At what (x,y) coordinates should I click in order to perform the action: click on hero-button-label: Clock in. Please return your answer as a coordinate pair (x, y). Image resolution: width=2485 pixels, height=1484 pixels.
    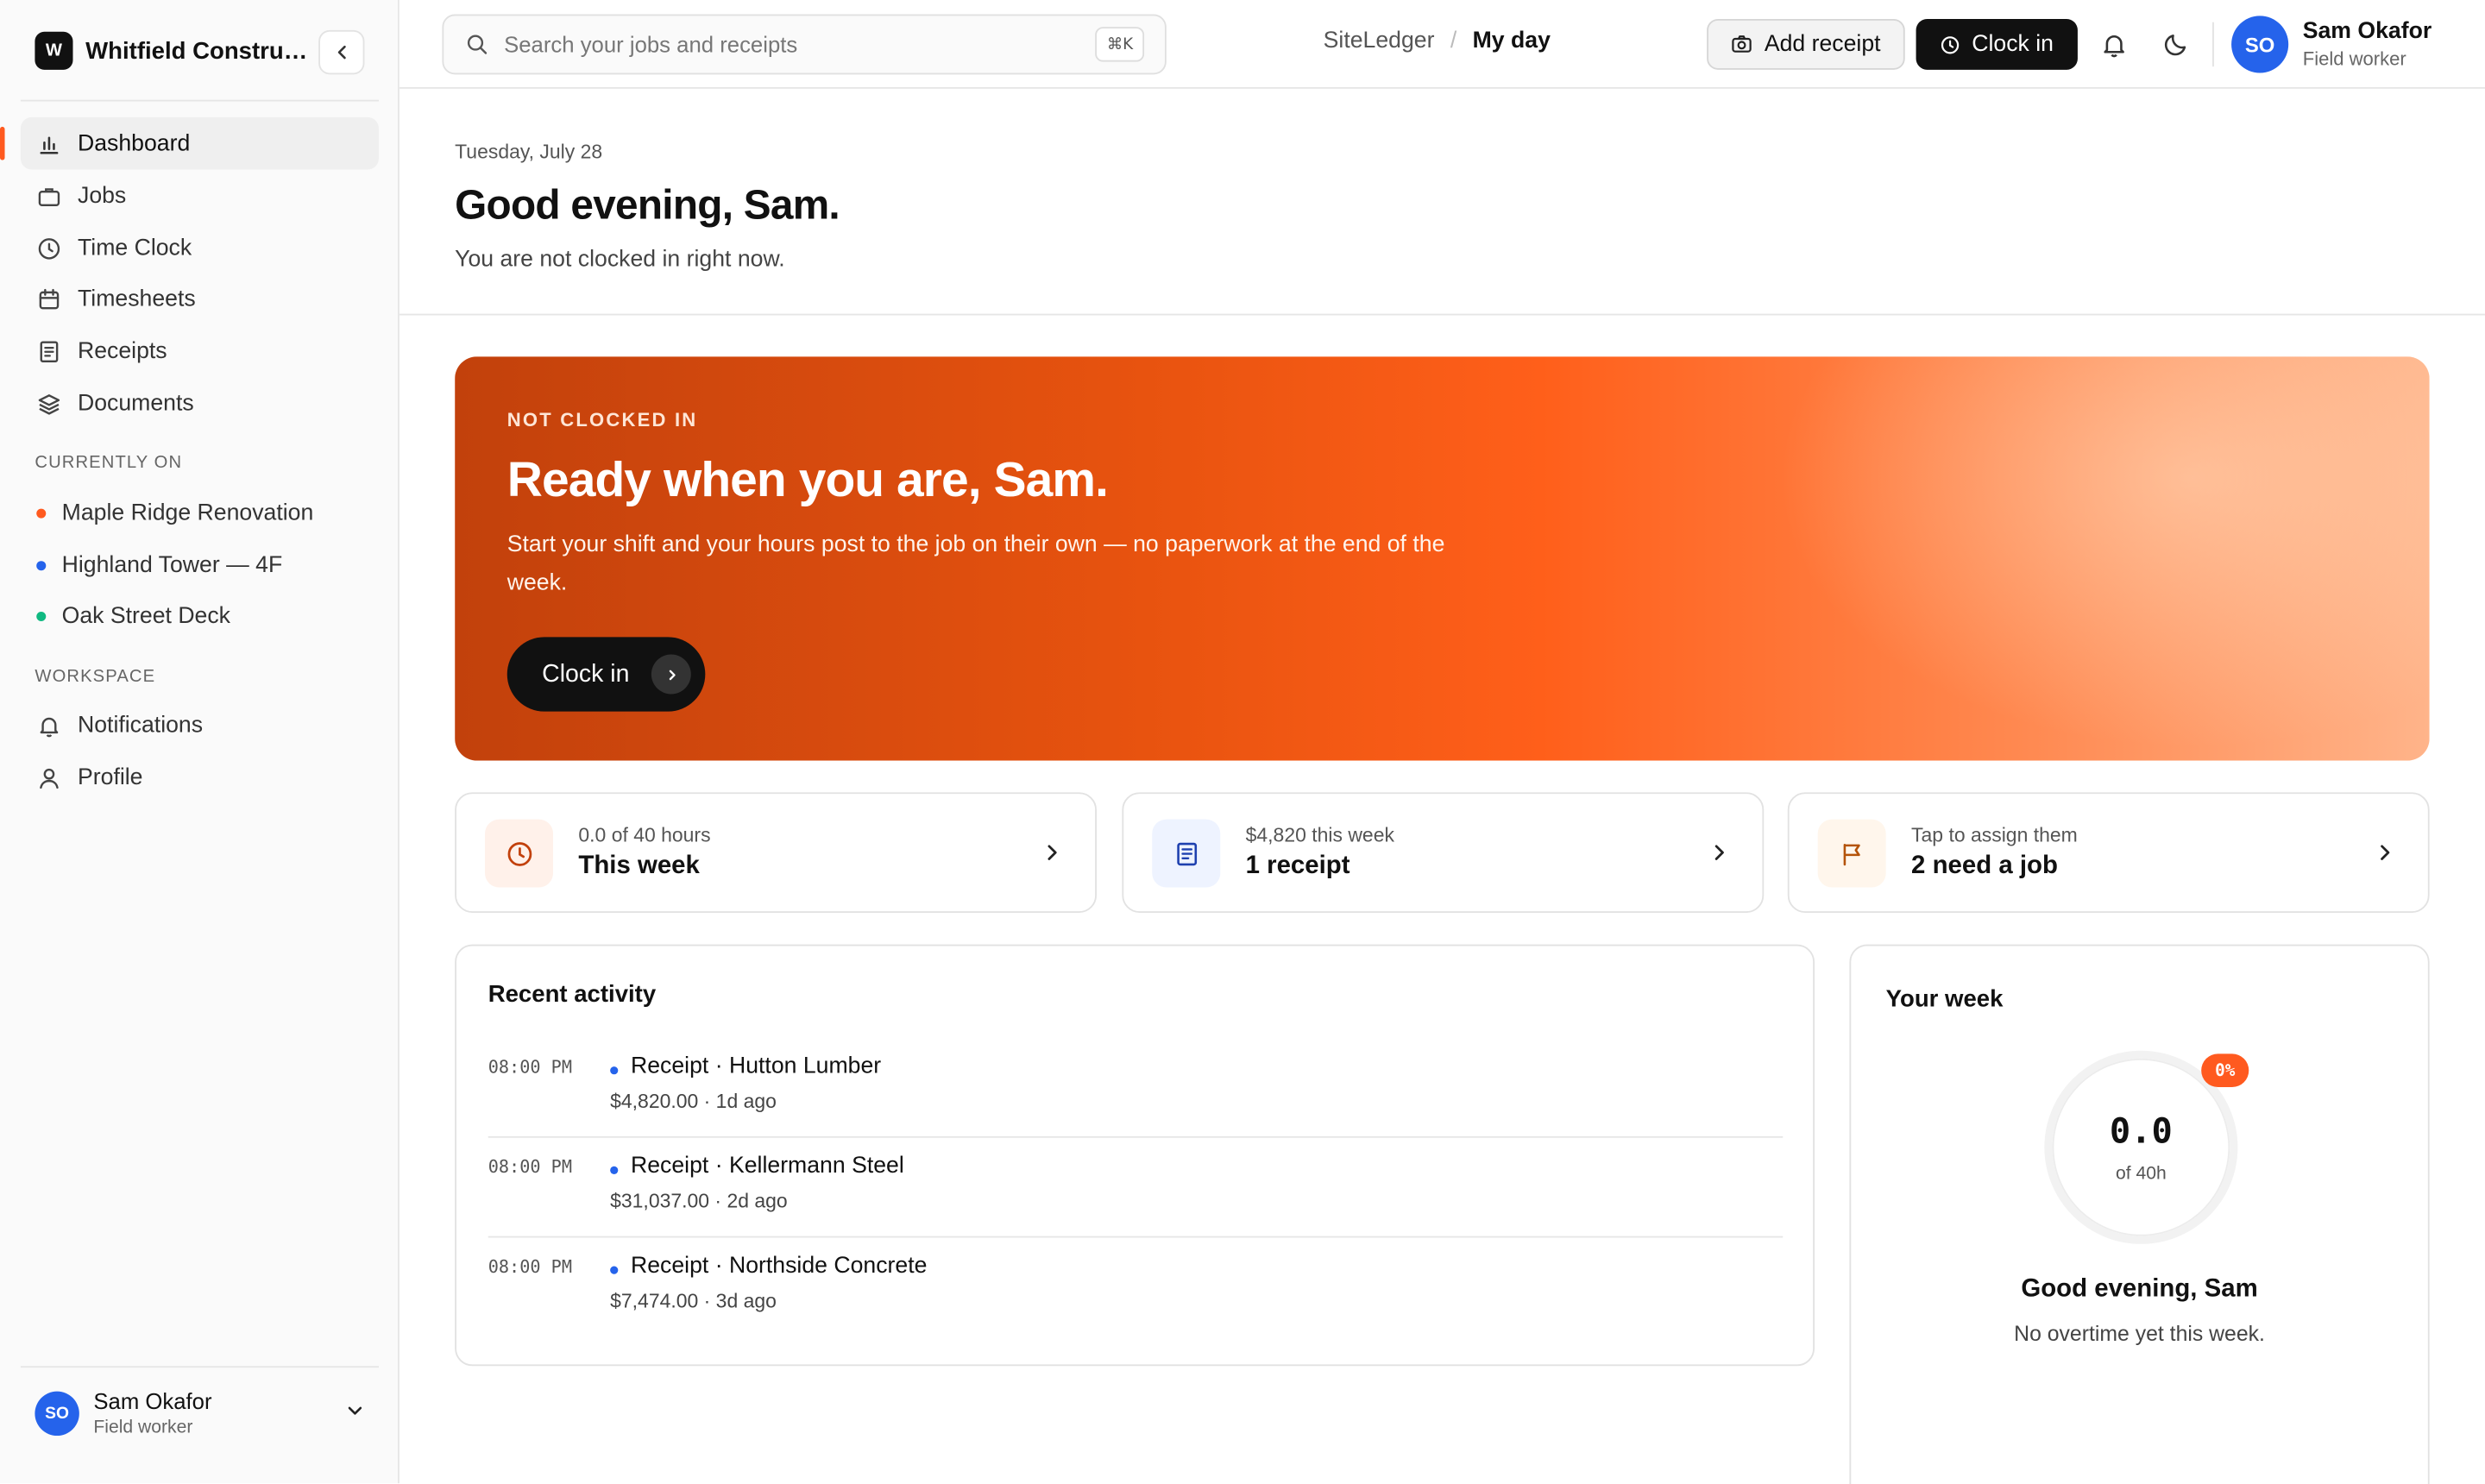
    Looking at the image, I should click on (586, 673).